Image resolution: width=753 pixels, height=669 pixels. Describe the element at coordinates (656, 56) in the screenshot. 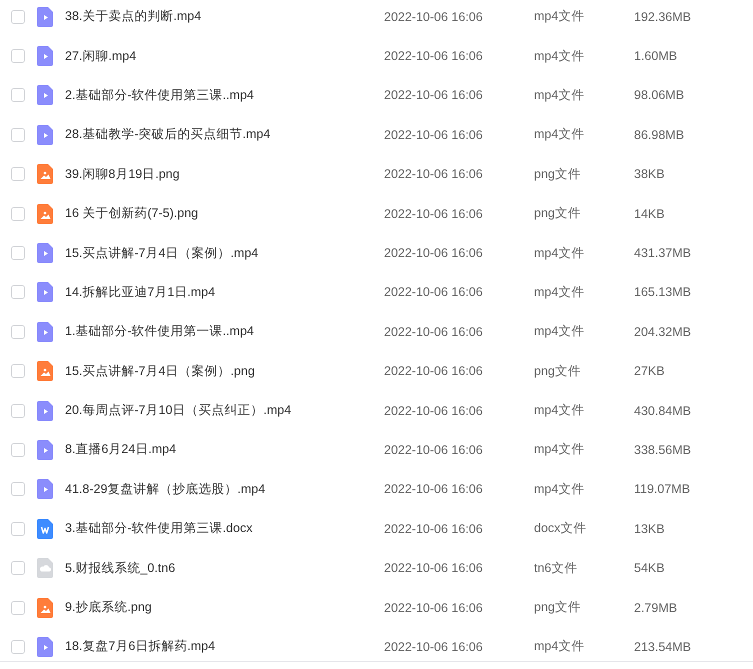

I see `file-size: 1.60MB` at that location.